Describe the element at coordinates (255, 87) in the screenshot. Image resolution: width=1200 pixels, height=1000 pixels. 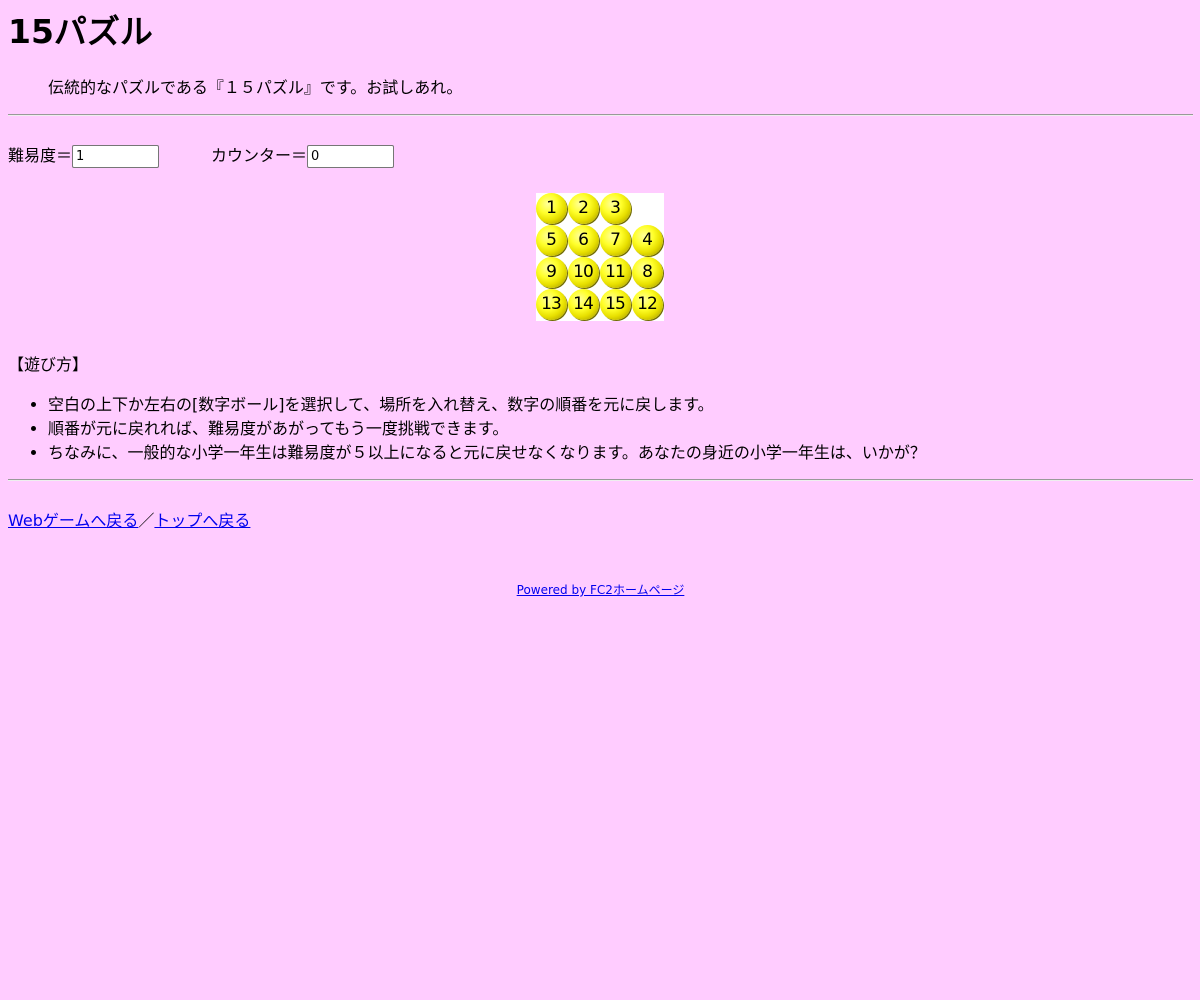
I see `intro-text: 伝統的なパズルである『１５パズル』です。お試しあれ。` at that location.